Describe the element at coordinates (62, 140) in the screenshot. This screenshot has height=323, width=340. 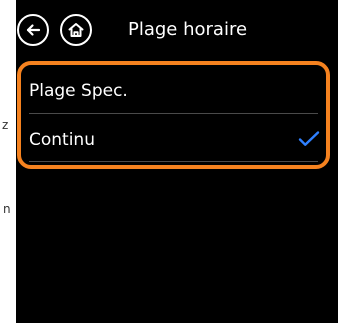
I see `option-label: Continu` at that location.